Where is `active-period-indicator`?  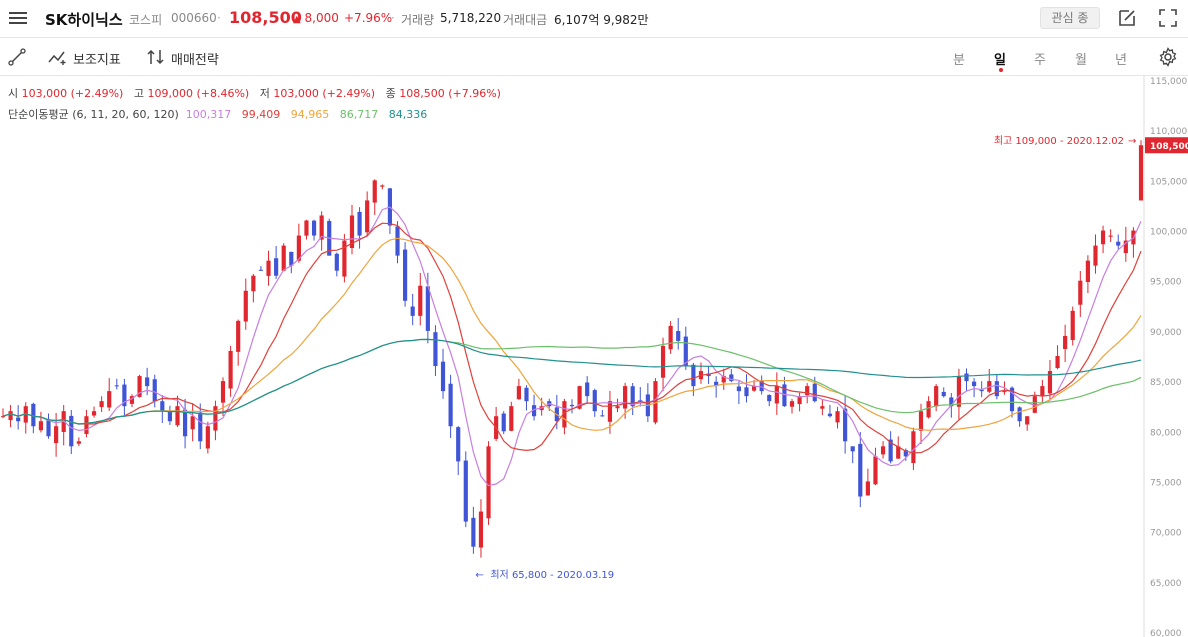 active-period-indicator is located at coordinates (1001, 70).